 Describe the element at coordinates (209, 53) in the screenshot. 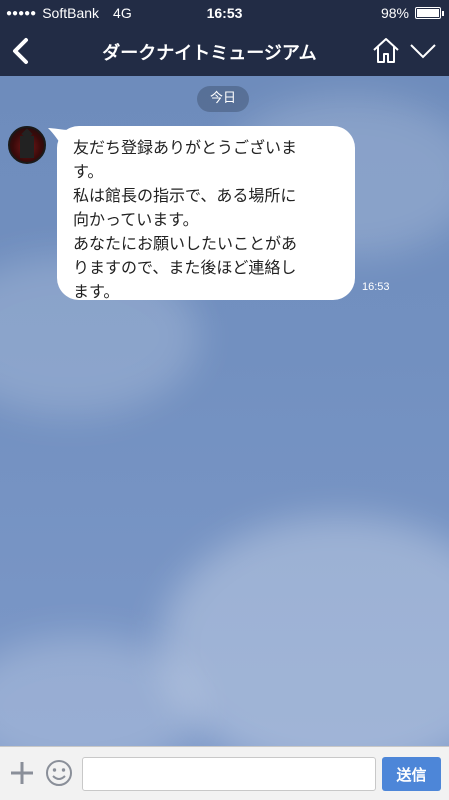

I see `chat-title: ダークナイトミュージアム` at that location.